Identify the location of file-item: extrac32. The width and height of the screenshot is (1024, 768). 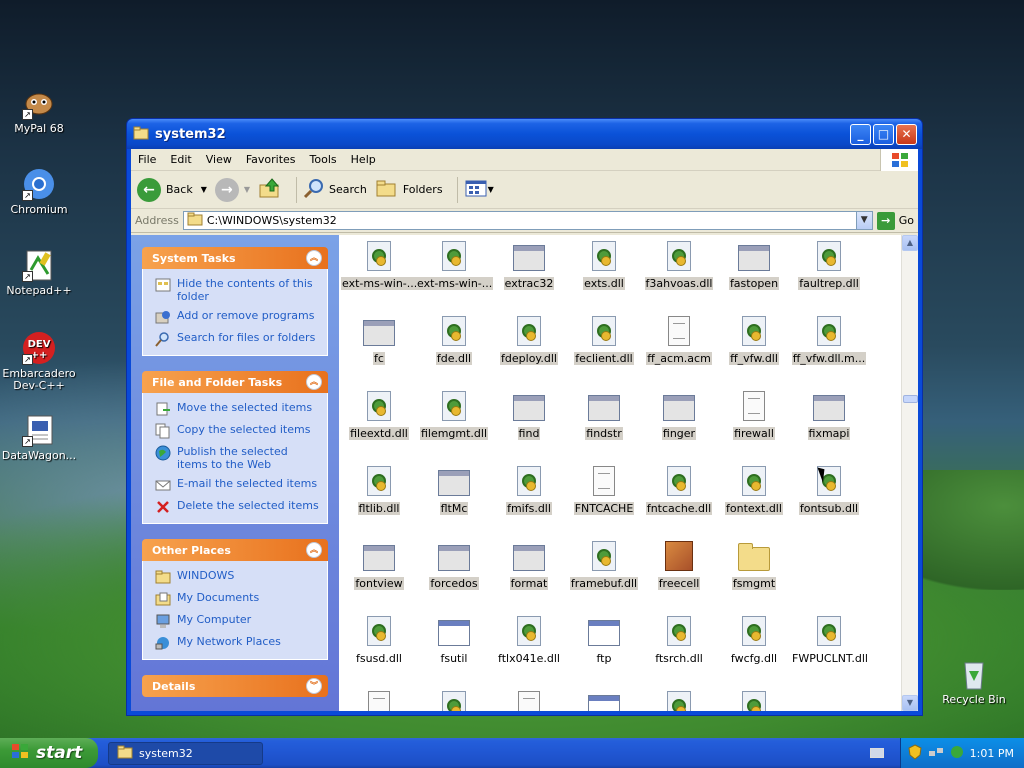
(529, 265).